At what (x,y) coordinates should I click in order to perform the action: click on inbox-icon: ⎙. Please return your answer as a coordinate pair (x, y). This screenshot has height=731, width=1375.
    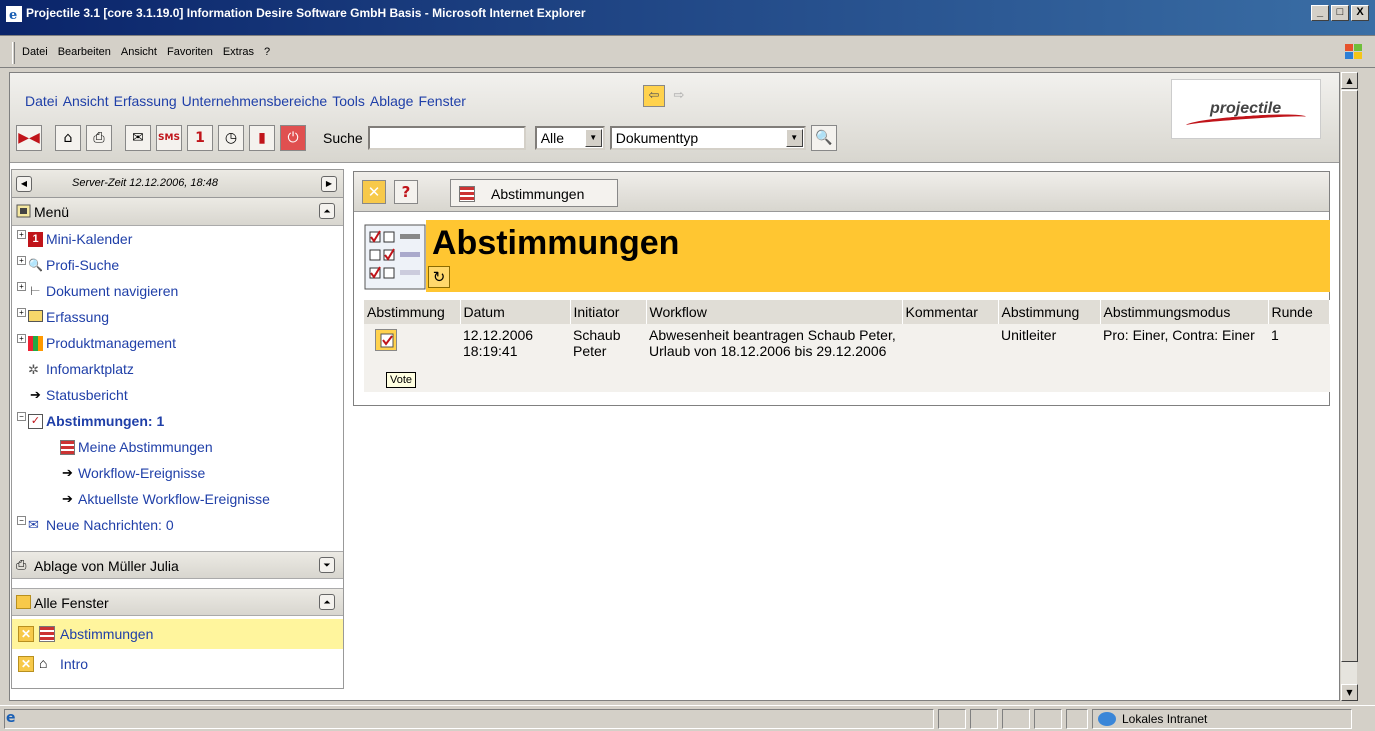
    Looking at the image, I should click on (21, 564).